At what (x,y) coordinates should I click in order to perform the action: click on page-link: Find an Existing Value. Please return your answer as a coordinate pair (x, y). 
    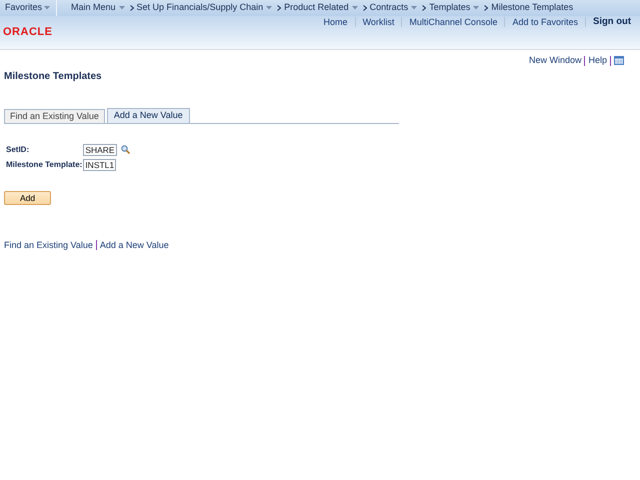
    Looking at the image, I should click on (48, 245).